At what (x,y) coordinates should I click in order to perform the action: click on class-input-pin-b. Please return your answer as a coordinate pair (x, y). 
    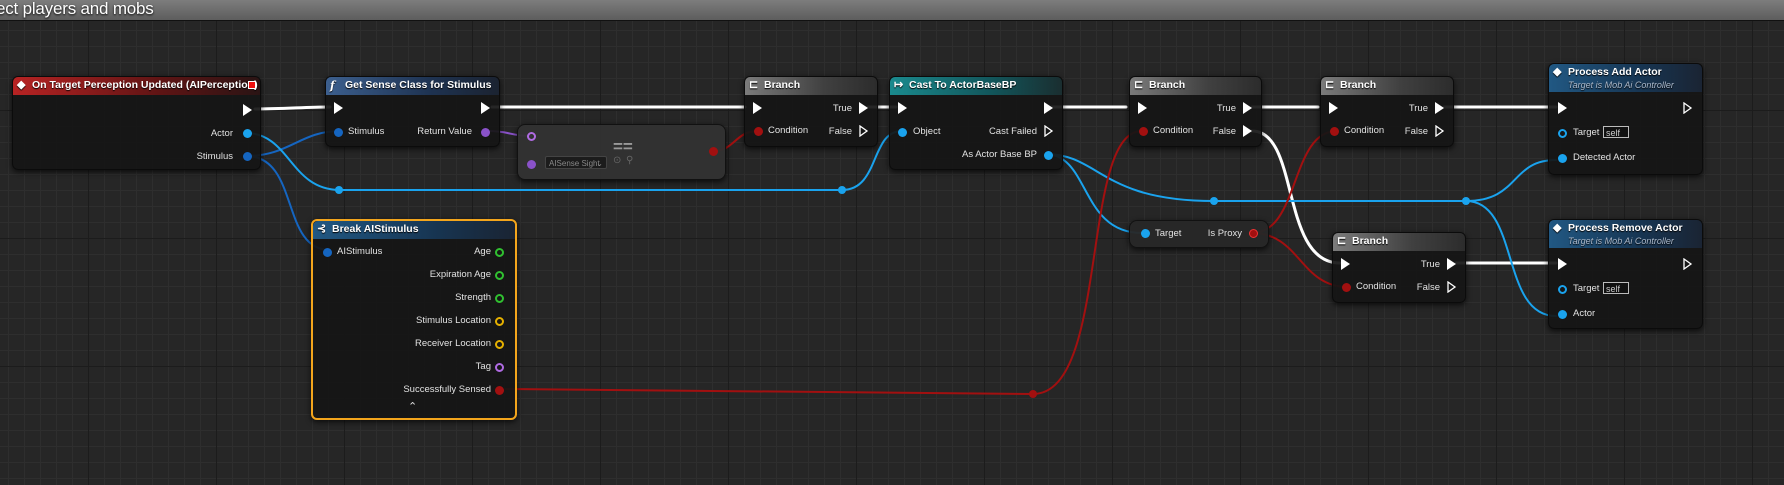
    Looking at the image, I should click on (531, 164).